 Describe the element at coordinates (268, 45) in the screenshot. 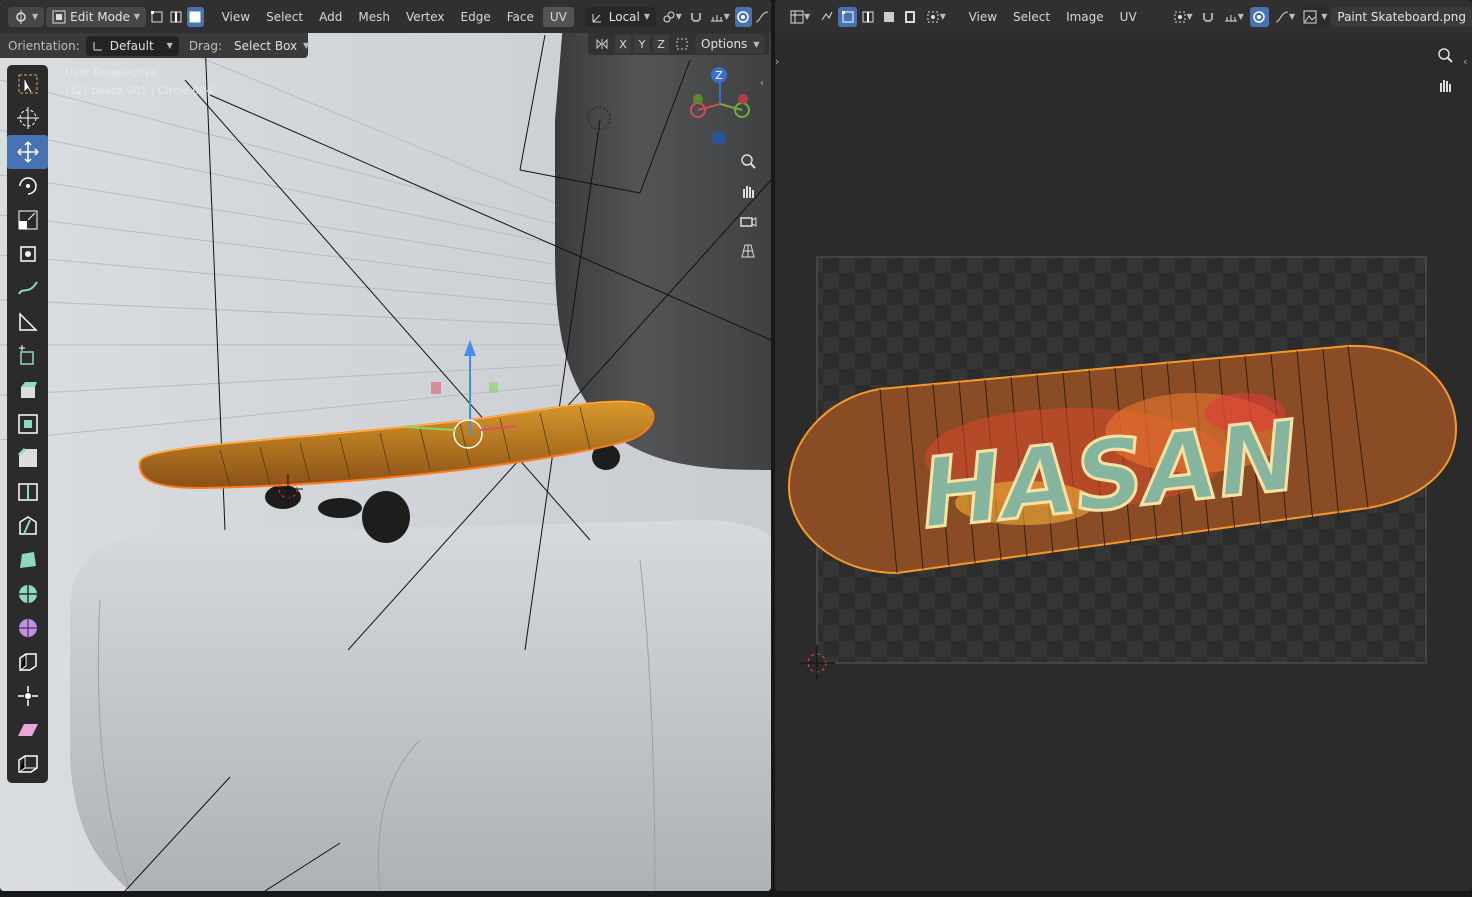

I see `drag-dropdown: Select Box ▼` at that location.